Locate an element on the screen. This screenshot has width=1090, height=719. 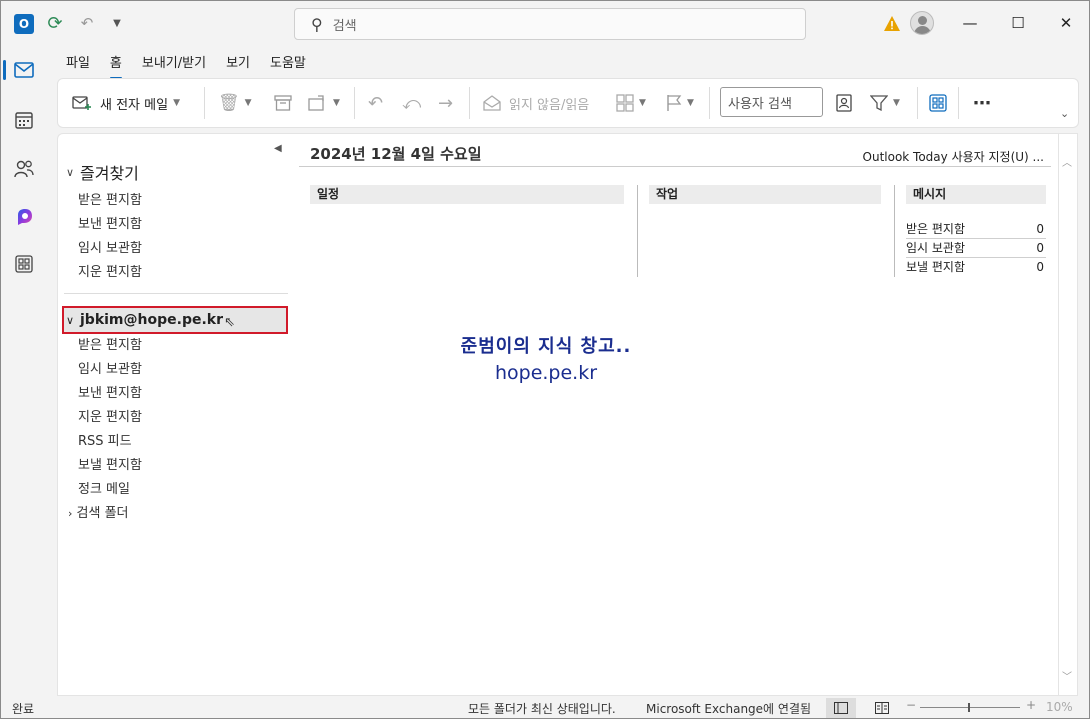
favorite-inbox: 받은 편지함 is located at coordinates (110, 198).